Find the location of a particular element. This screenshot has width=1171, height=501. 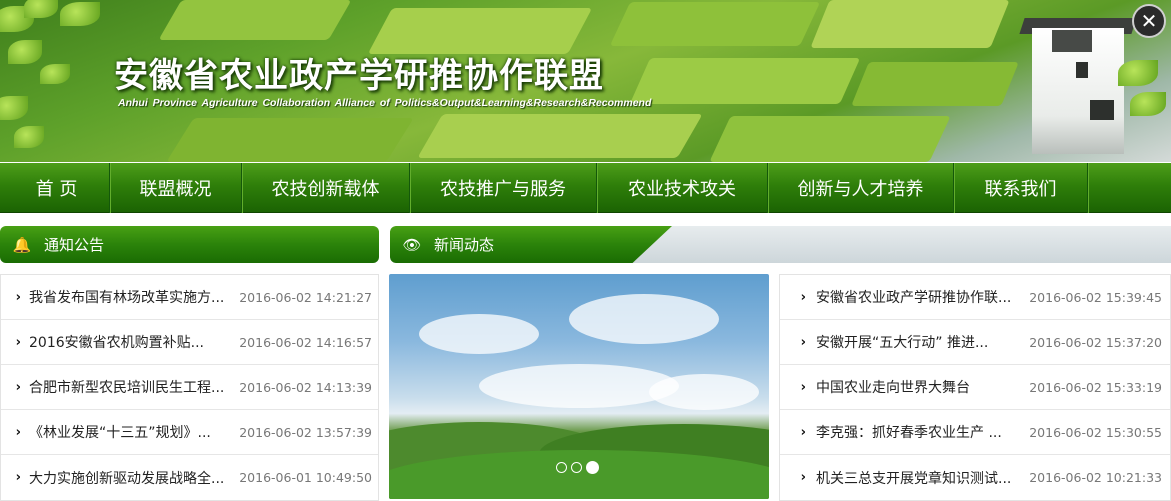

nav-item-talent-training: 创新与人才培养 is located at coordinates (861, 187).